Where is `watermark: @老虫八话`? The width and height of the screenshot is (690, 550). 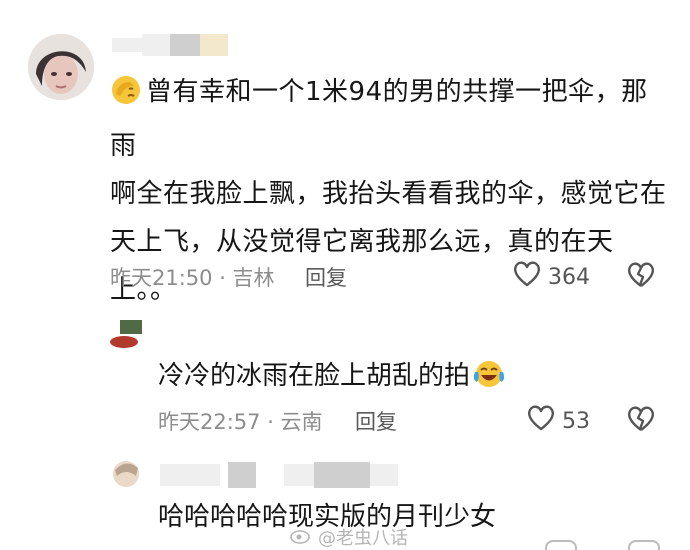
watermark: @老虫八话 is located at coordinates (349, 537).